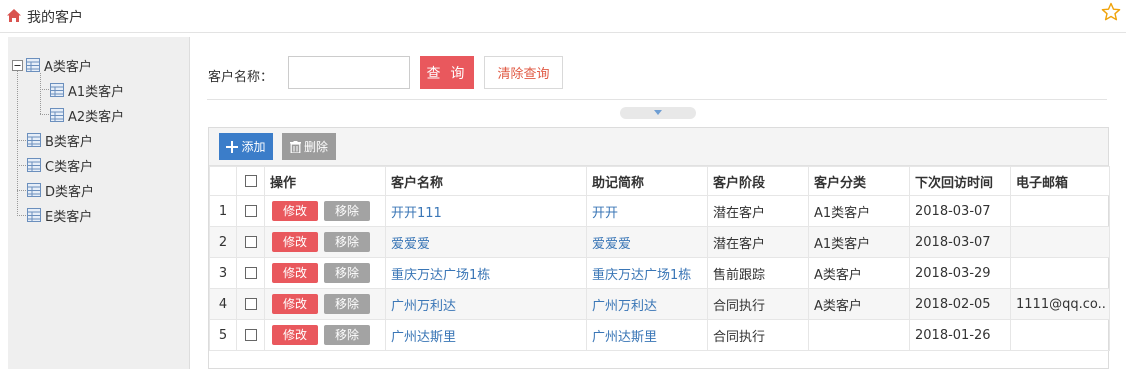  I want to click on clear-query-button: 清除查询, so click(523, 72).